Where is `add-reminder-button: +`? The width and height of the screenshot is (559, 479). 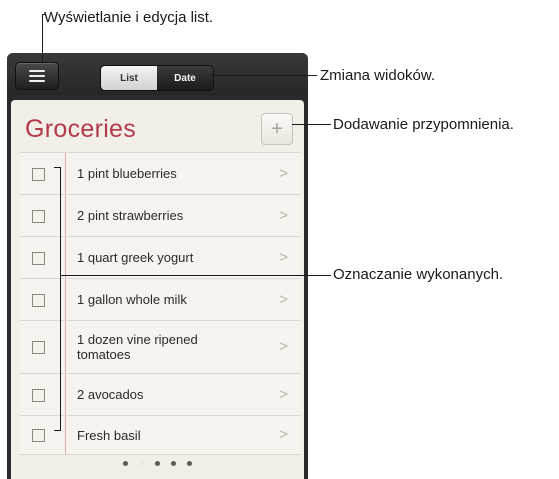 add-reminder-button: + is located at coordinates (277, 129).